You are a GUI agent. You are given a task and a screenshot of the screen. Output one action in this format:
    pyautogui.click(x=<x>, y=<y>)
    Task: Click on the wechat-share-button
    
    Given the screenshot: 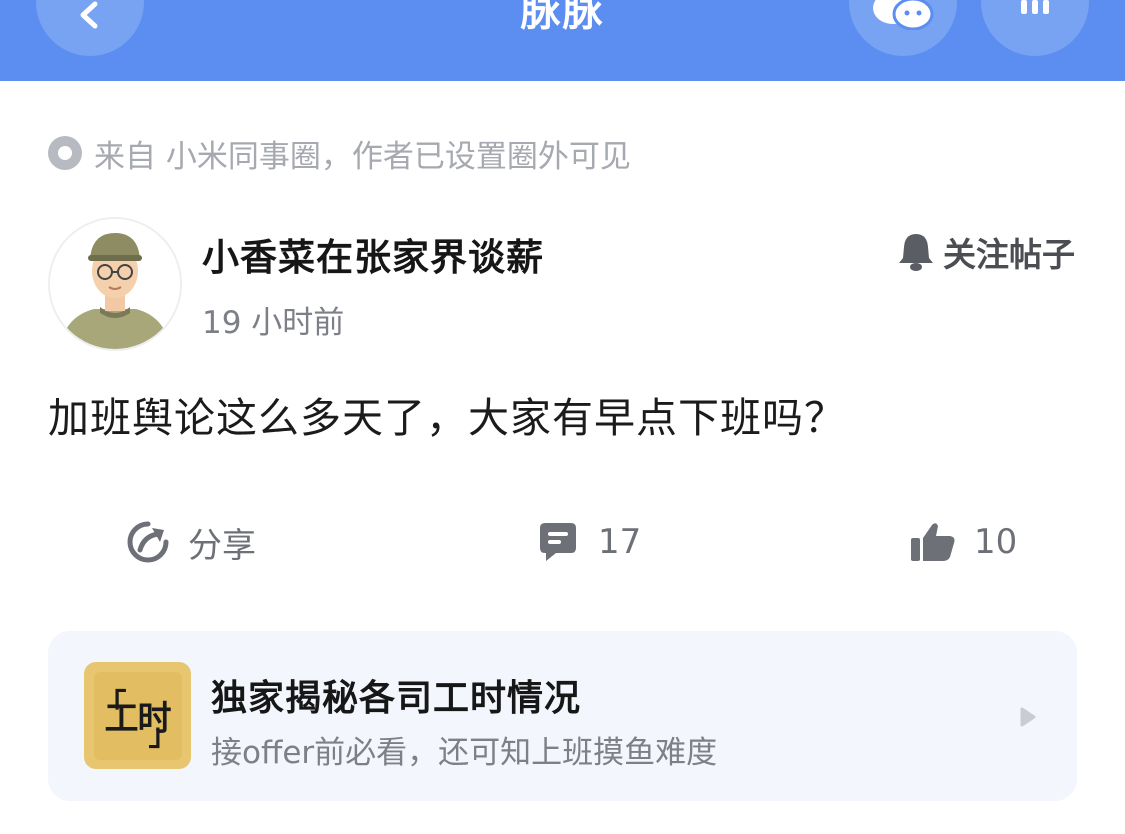 What is the action you would take?
    pyautogui.click(x=903, y=28)
    